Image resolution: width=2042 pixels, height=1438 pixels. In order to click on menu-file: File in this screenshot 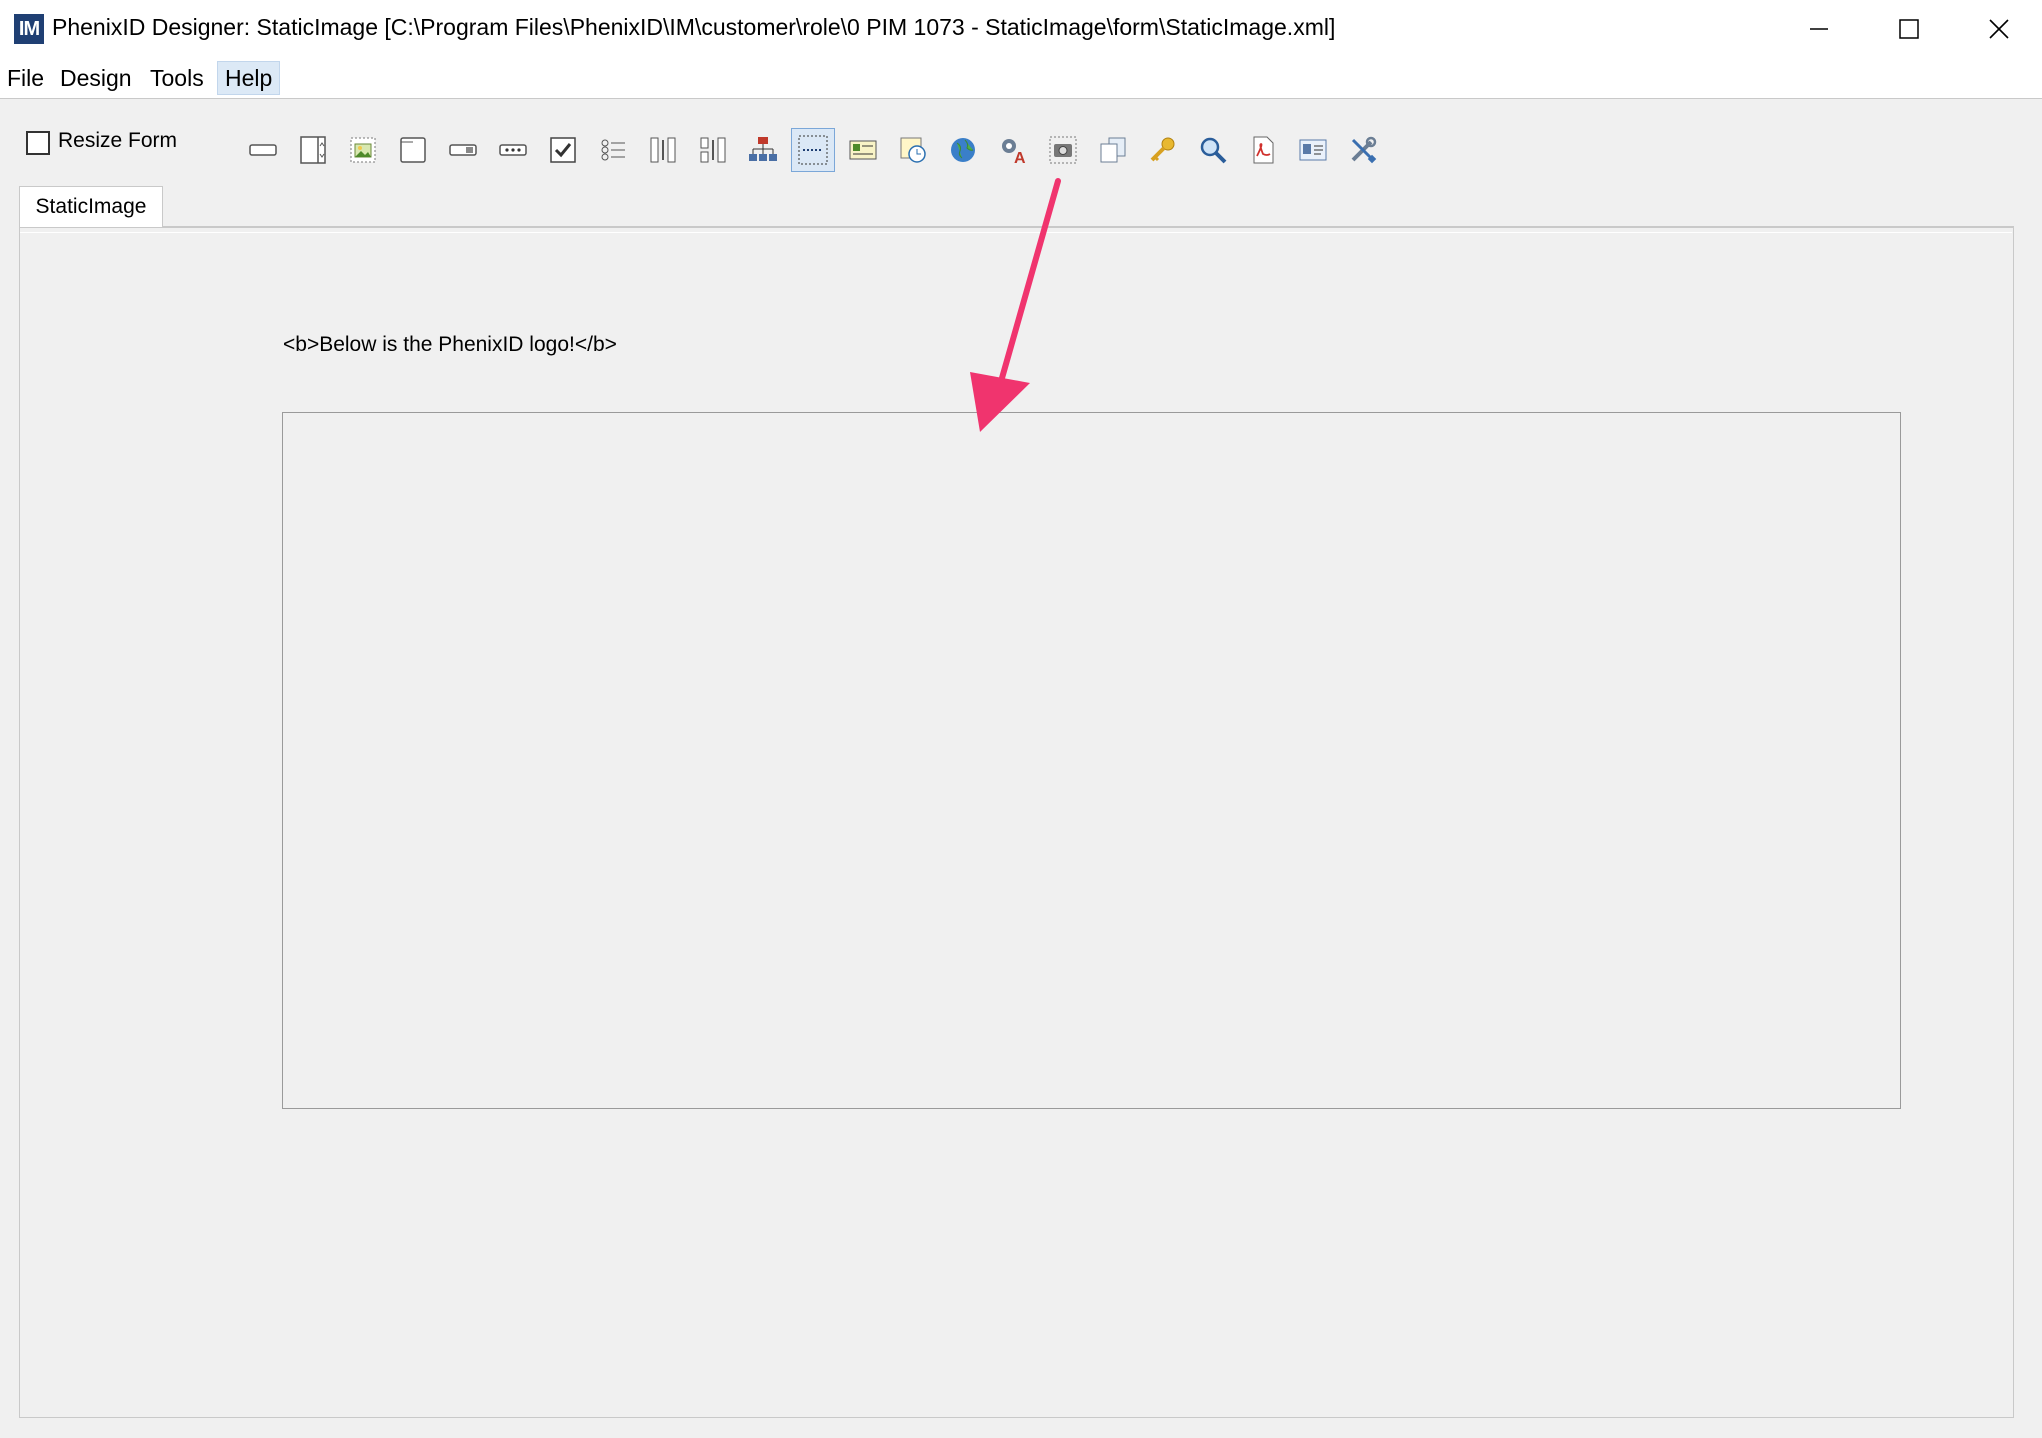, I will do `click(25, 78)`.